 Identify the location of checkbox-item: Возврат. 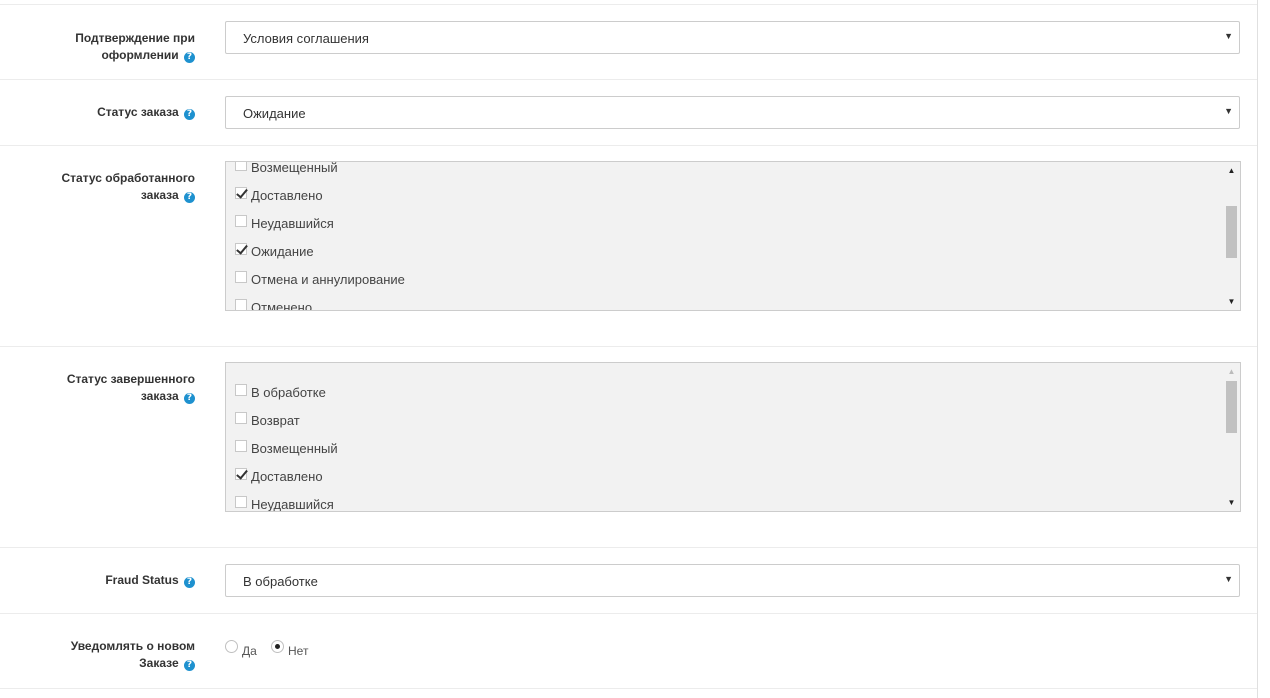
(724, 426).